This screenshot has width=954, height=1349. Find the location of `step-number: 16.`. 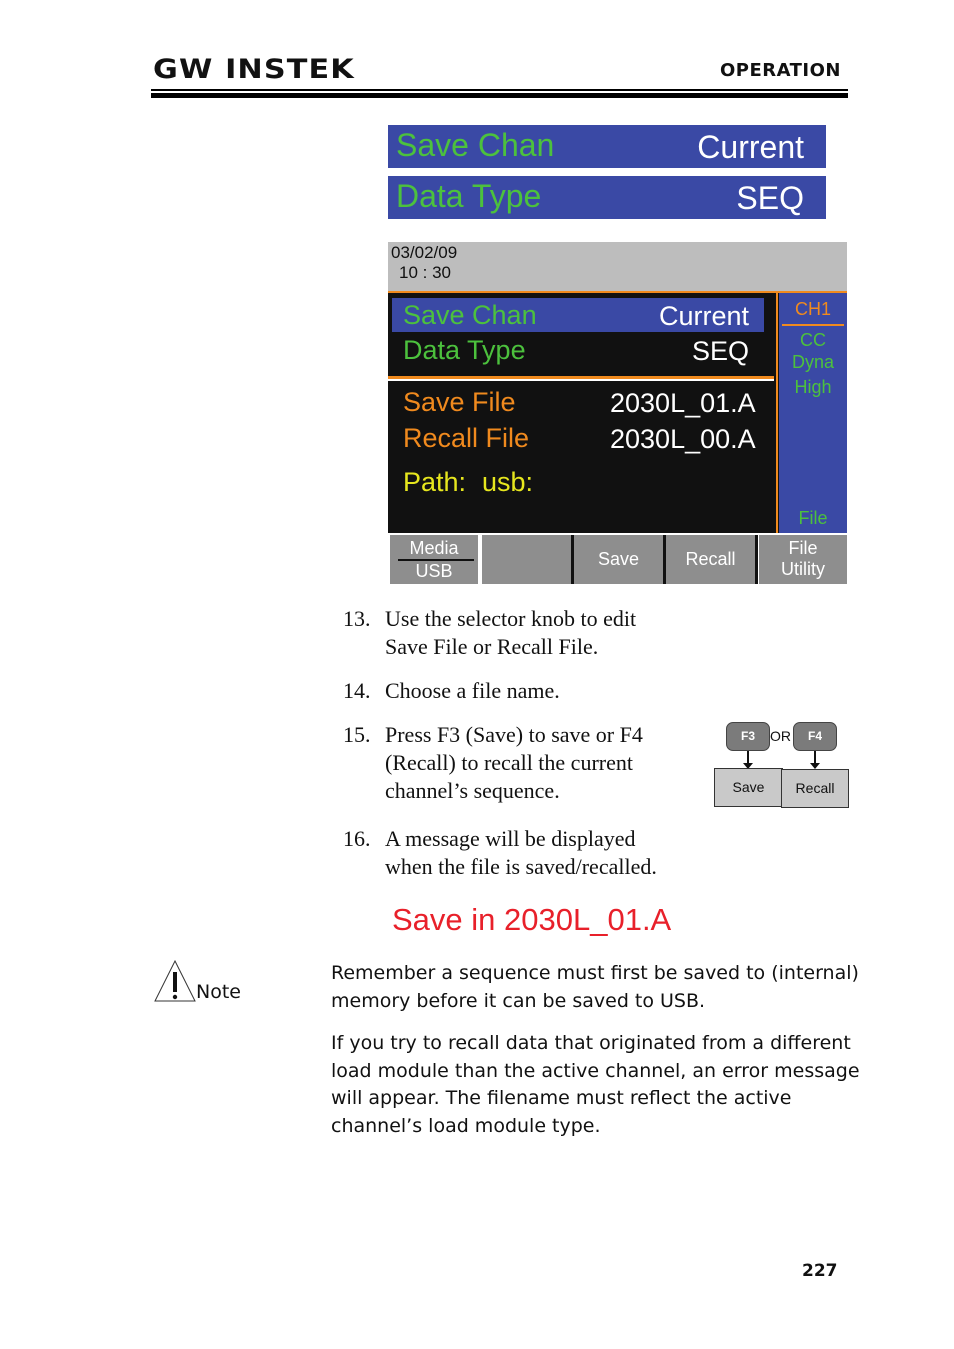

step-number: 16. is located at coordinates (357, 838).